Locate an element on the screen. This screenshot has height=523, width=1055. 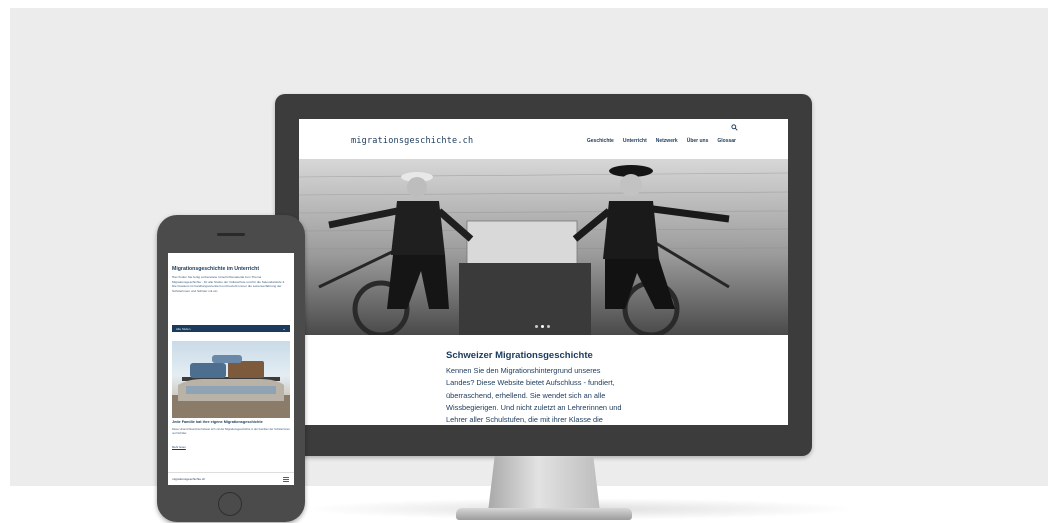
site-logo: migrationsgeschichte.ch is located at coordinates (412, 141).